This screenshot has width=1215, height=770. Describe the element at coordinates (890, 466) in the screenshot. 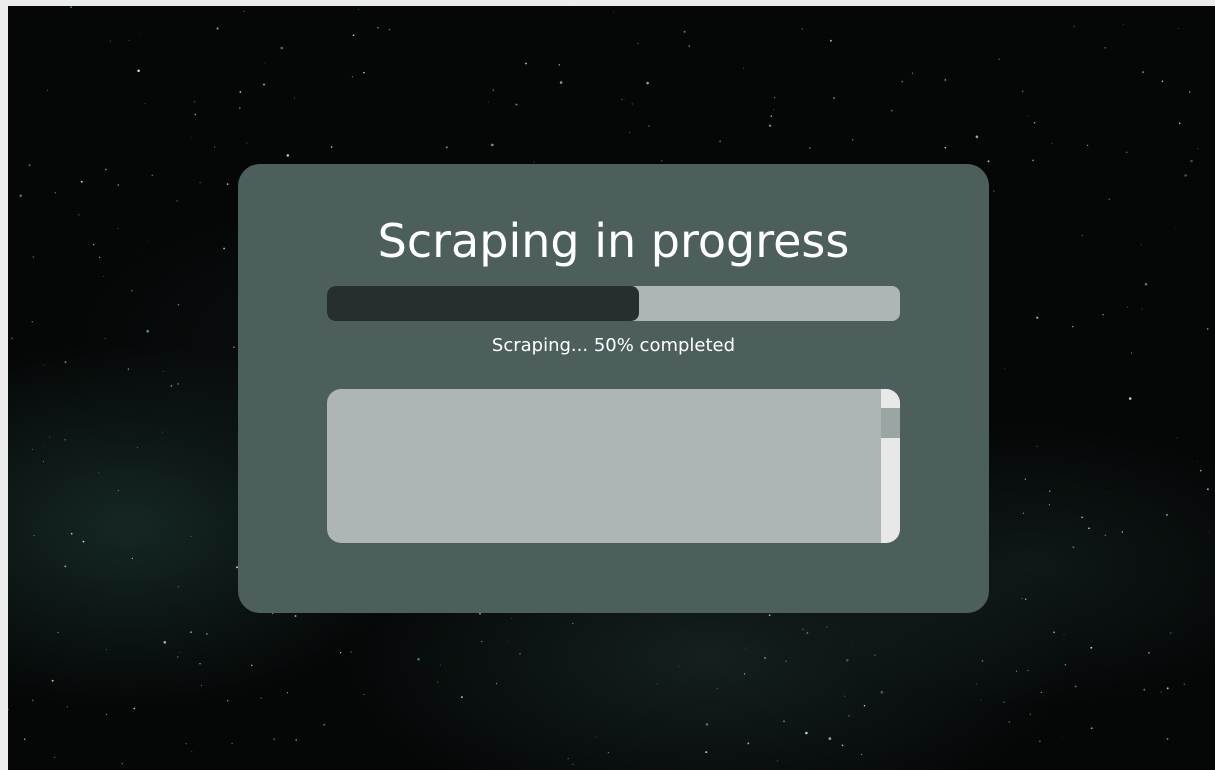

I see `log-scrollbar` at that location.